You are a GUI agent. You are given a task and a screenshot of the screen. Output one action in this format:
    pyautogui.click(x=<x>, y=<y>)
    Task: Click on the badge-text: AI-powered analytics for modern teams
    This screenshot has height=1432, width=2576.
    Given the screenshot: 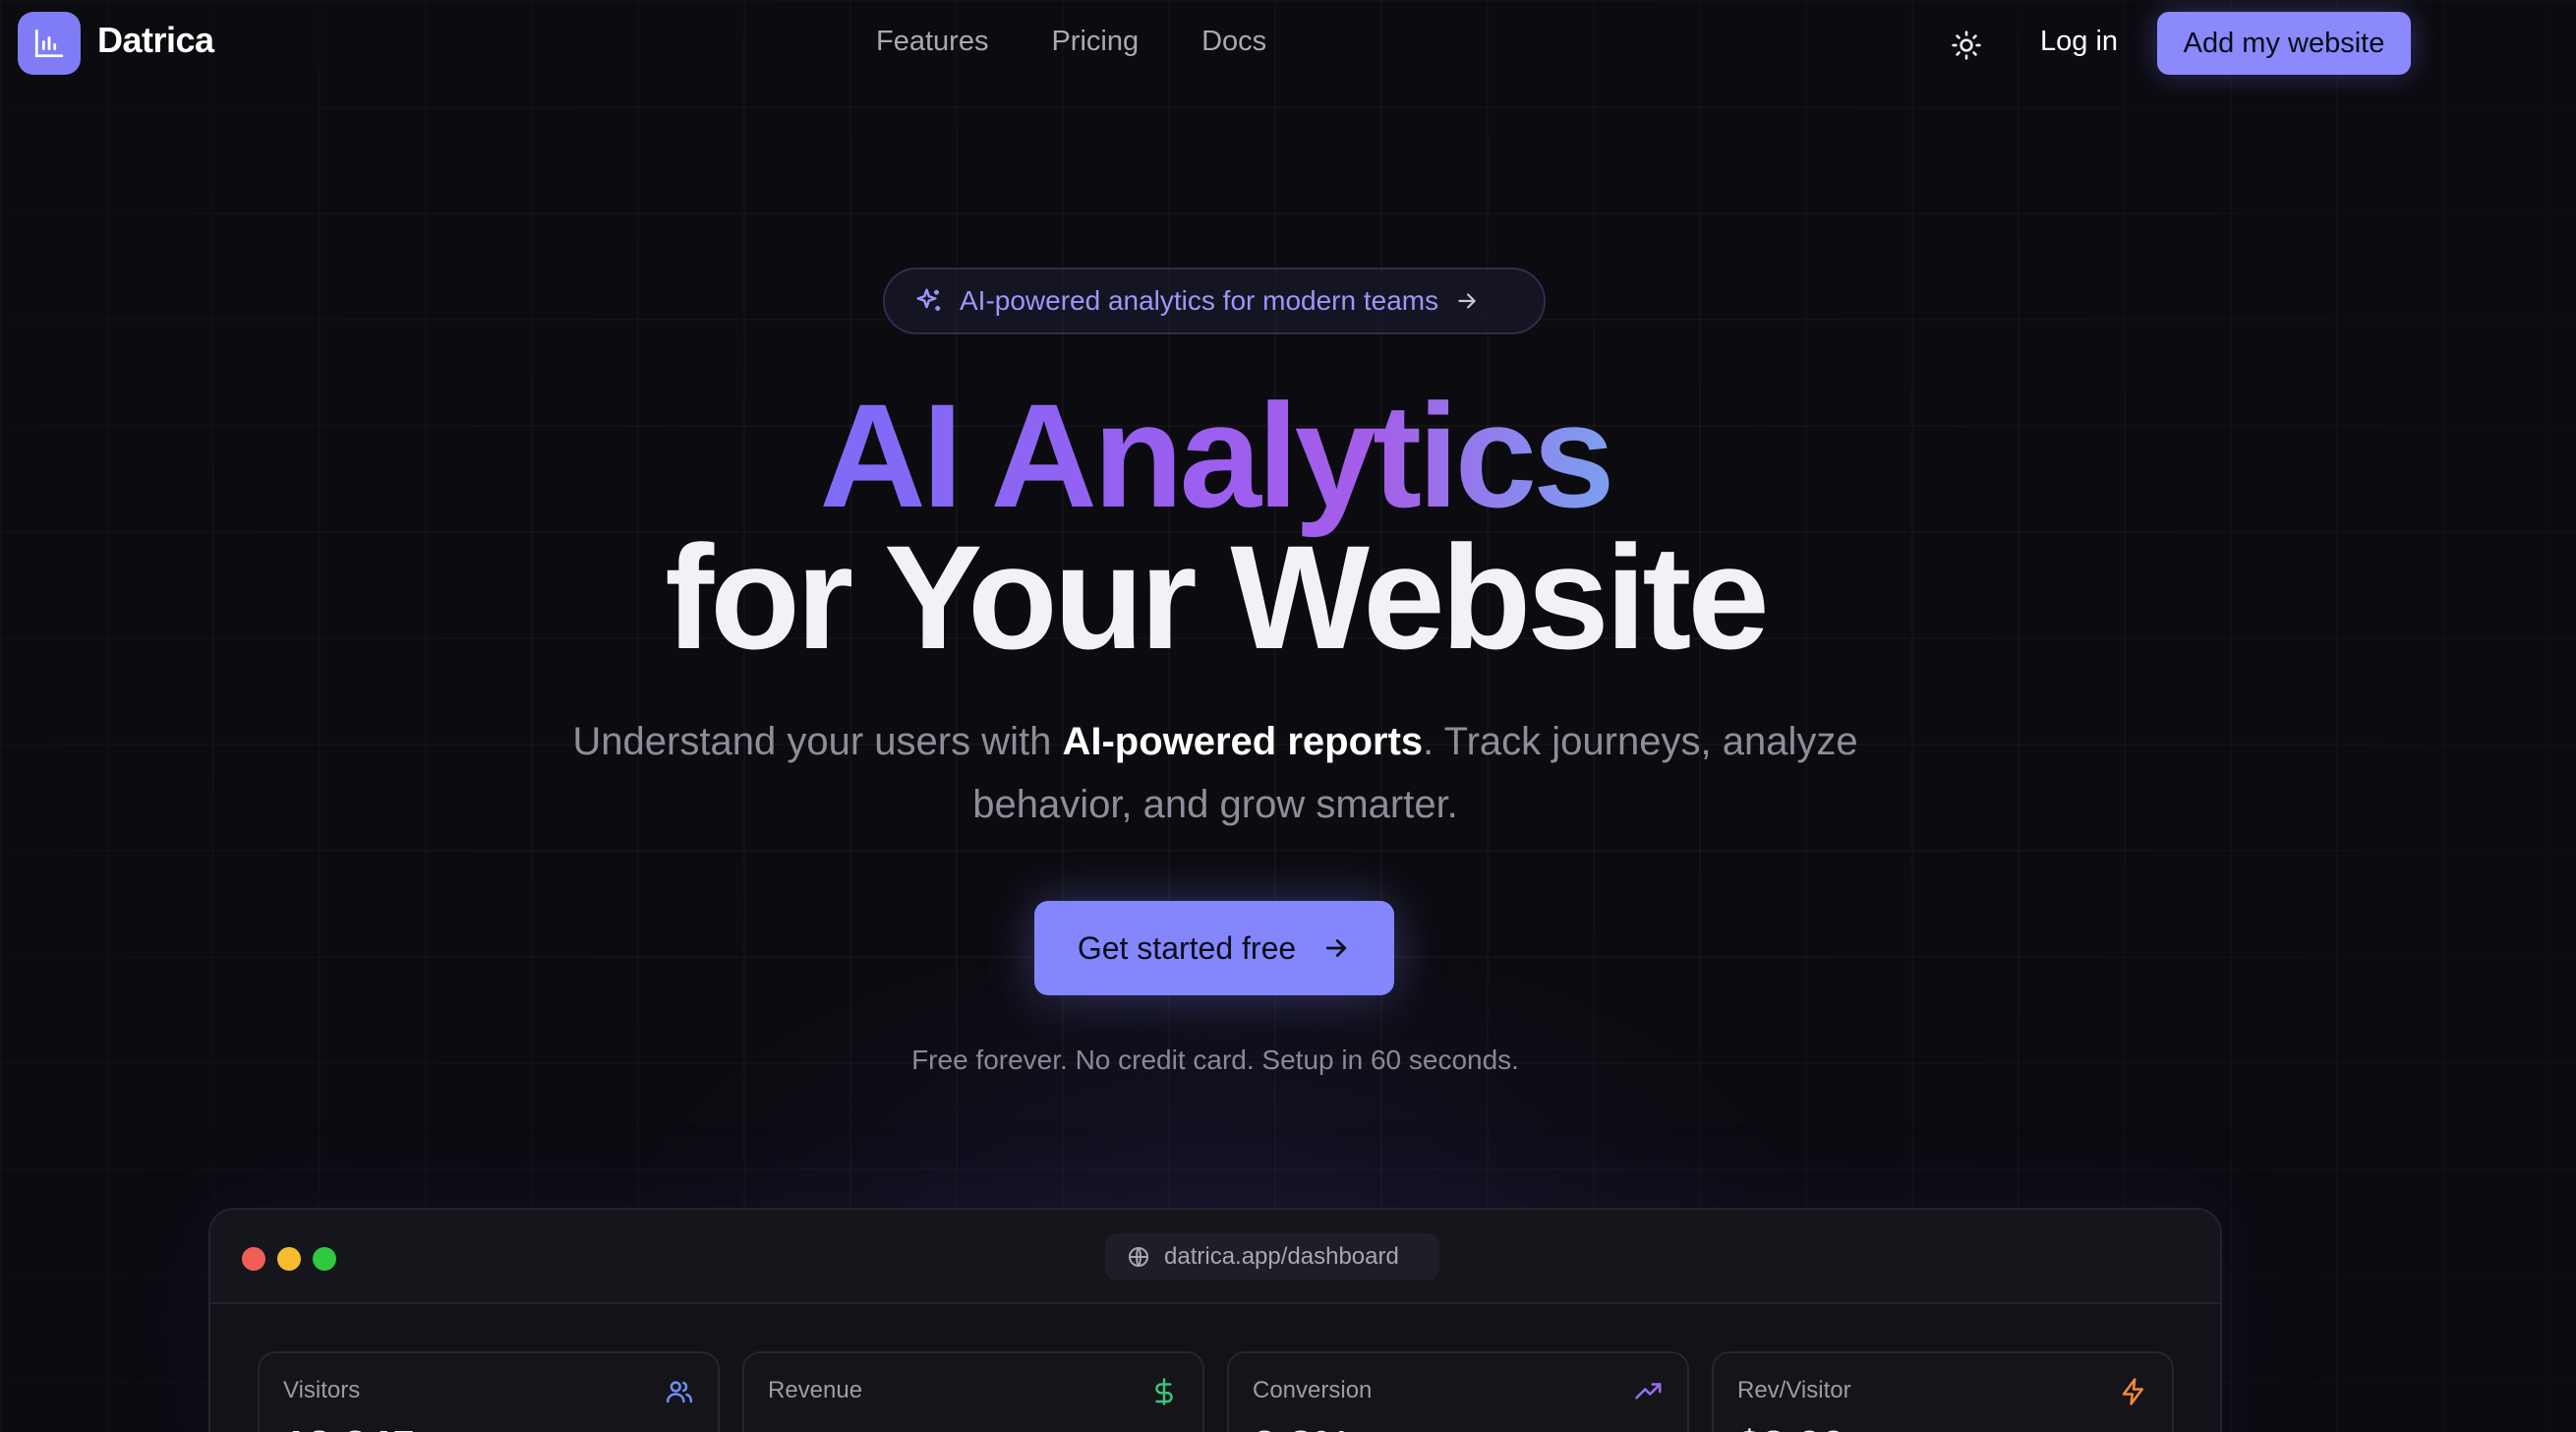 What is the action you would take?
    pyautogui.click(x=1199, y=300)
    